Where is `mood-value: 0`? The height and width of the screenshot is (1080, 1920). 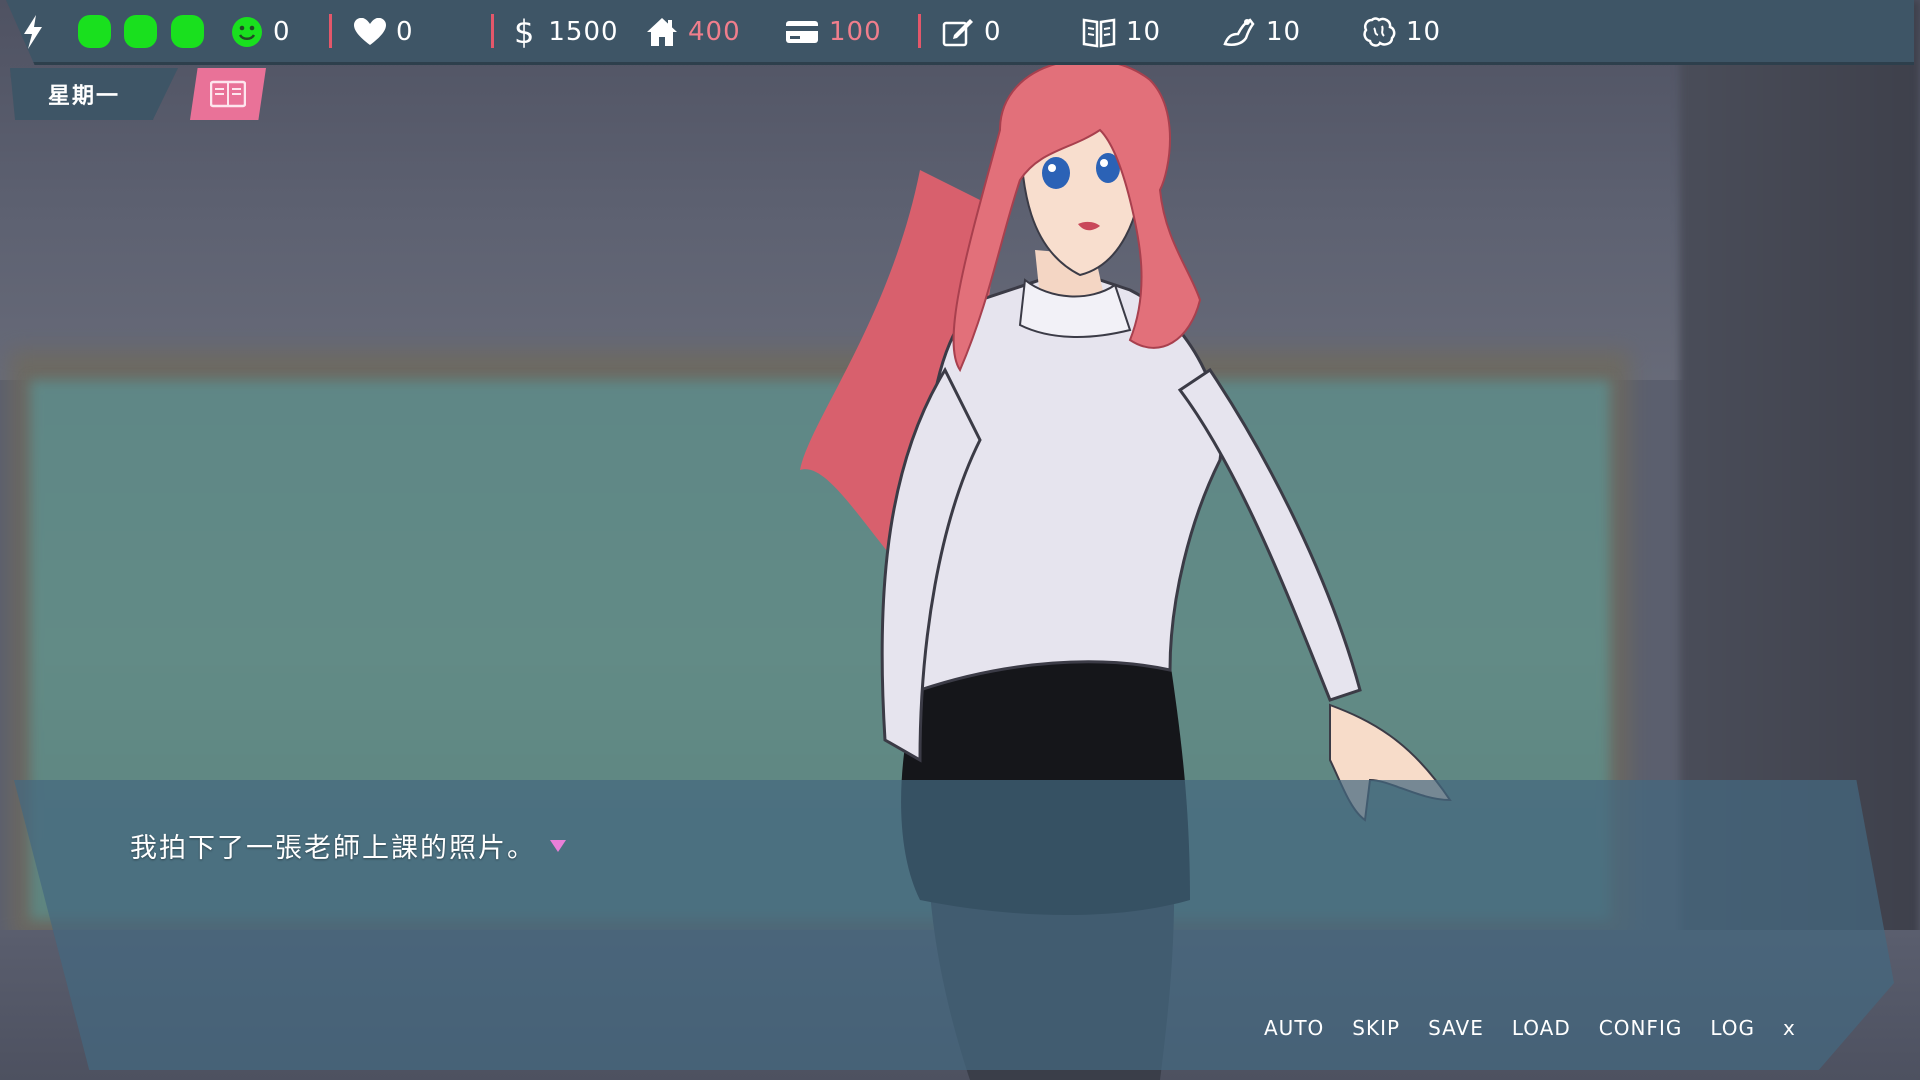 mood-value: 0 is located at coordinates (282, 32).